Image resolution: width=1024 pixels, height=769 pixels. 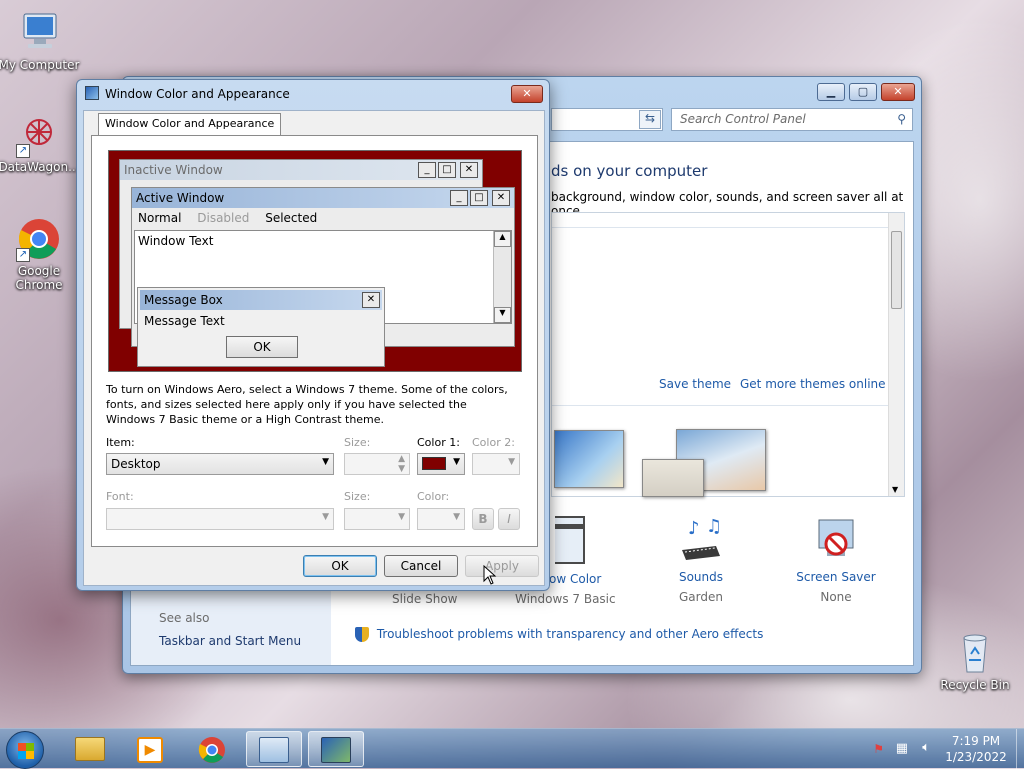 What do you see at coordinates (496, 464) in the screenshot?
I see `color2-picker: ▼` at bounding box center [496, 464].